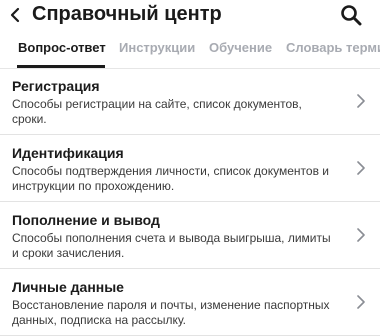 The image size is (380, 336). I want to click on page-title: Справочный центр, so click(127, 14).